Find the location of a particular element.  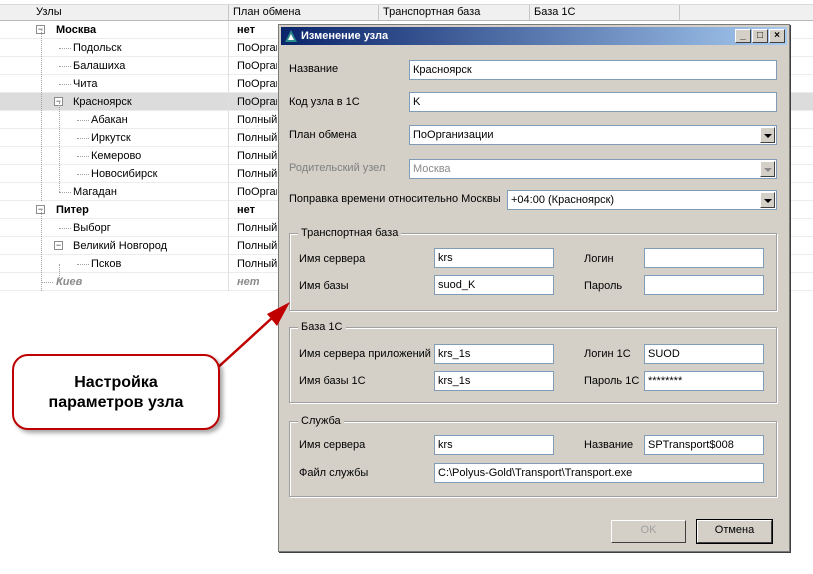

callout-line-1: Настройка is located at coordinates (116, 382).